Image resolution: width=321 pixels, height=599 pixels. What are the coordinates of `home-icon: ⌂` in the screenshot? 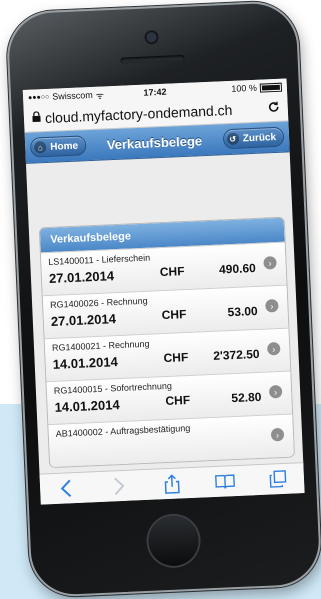 It's located at (40, 147).